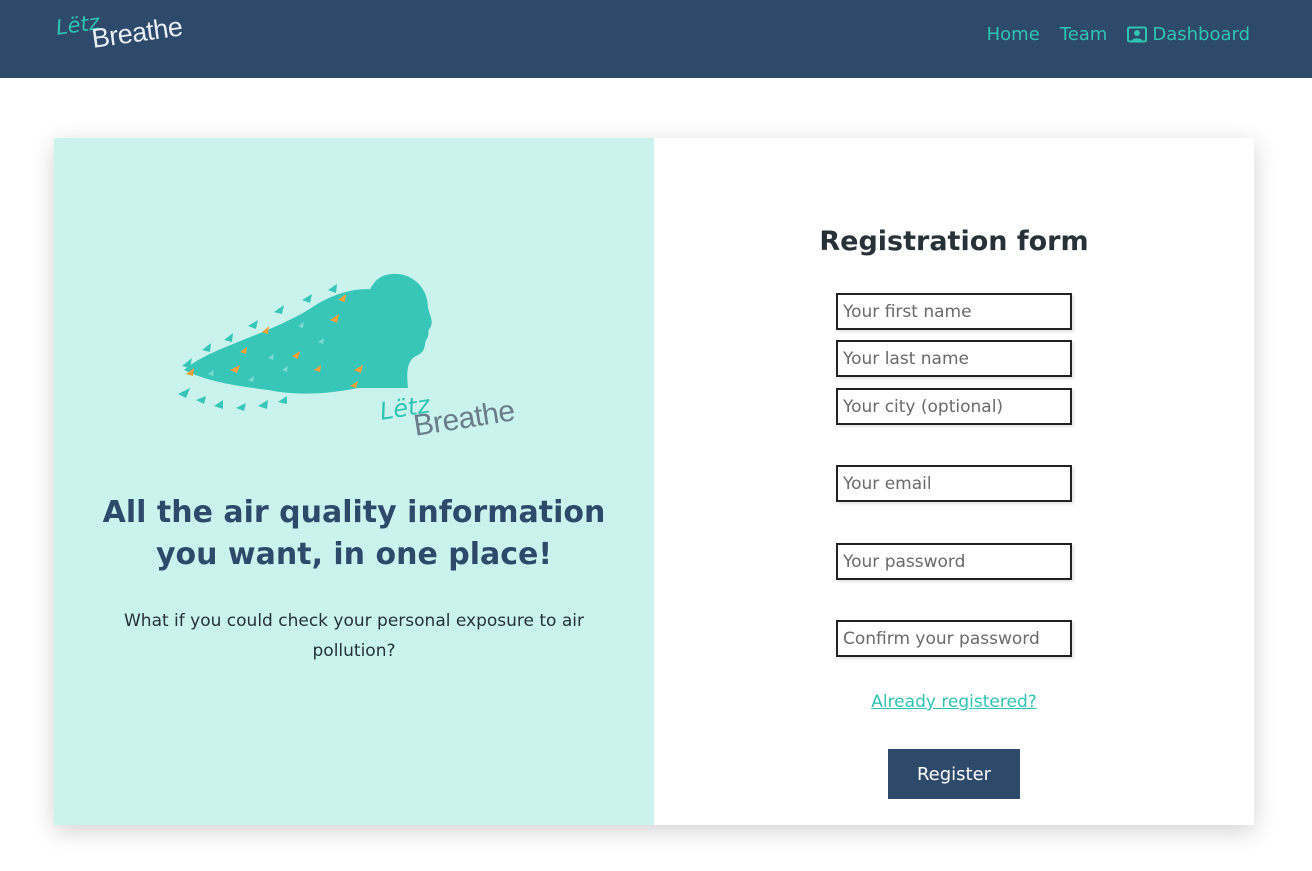 Image resolution: width=1312 pixels, height=871 pixels. I want to click on register-button: Register, so click(954, 774).